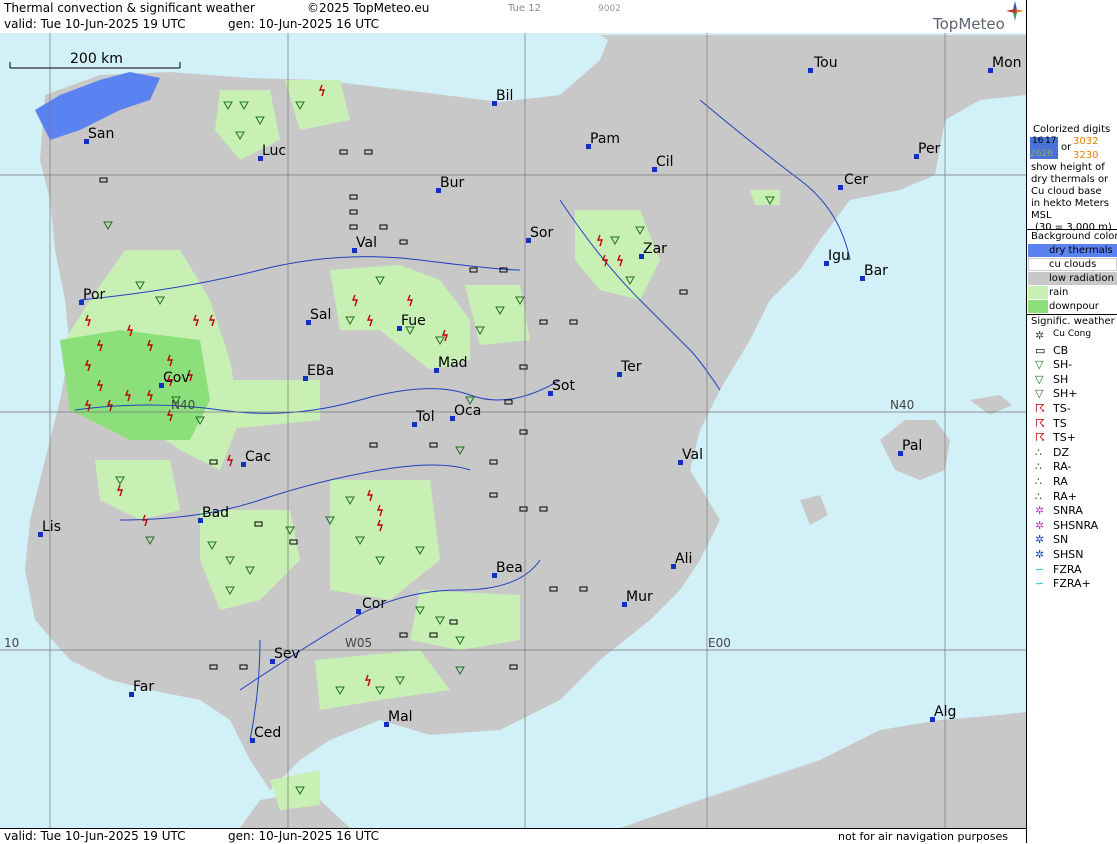 The image size is (1117, 844). Describe the element at coordinates (1041, 154) in the screenshot. I see `legend-sample-c: 2626` at that location.